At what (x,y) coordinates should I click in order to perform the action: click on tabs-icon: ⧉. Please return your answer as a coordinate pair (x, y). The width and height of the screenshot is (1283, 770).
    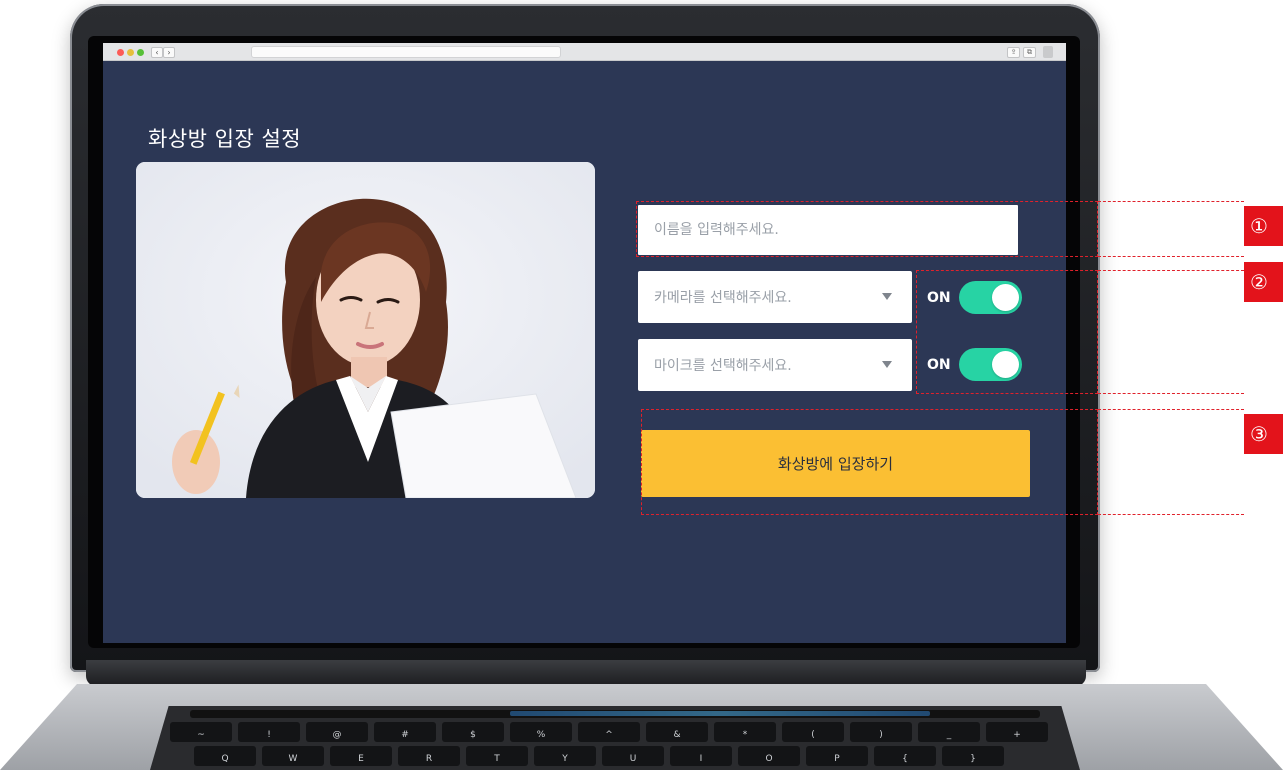
    Looking at the image, I should click on (1029, 52).